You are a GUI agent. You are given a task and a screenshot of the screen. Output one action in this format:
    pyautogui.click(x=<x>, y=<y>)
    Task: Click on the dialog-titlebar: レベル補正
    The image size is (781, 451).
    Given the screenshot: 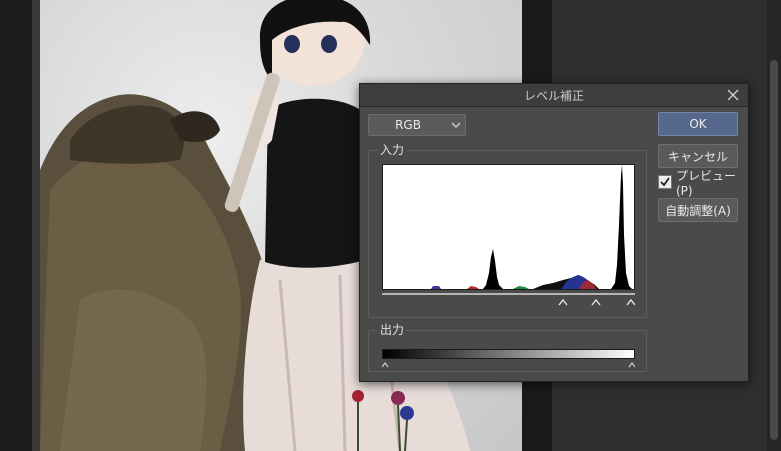 What is the action you would take?
    pyautogui.click(x=554, y=95)
    